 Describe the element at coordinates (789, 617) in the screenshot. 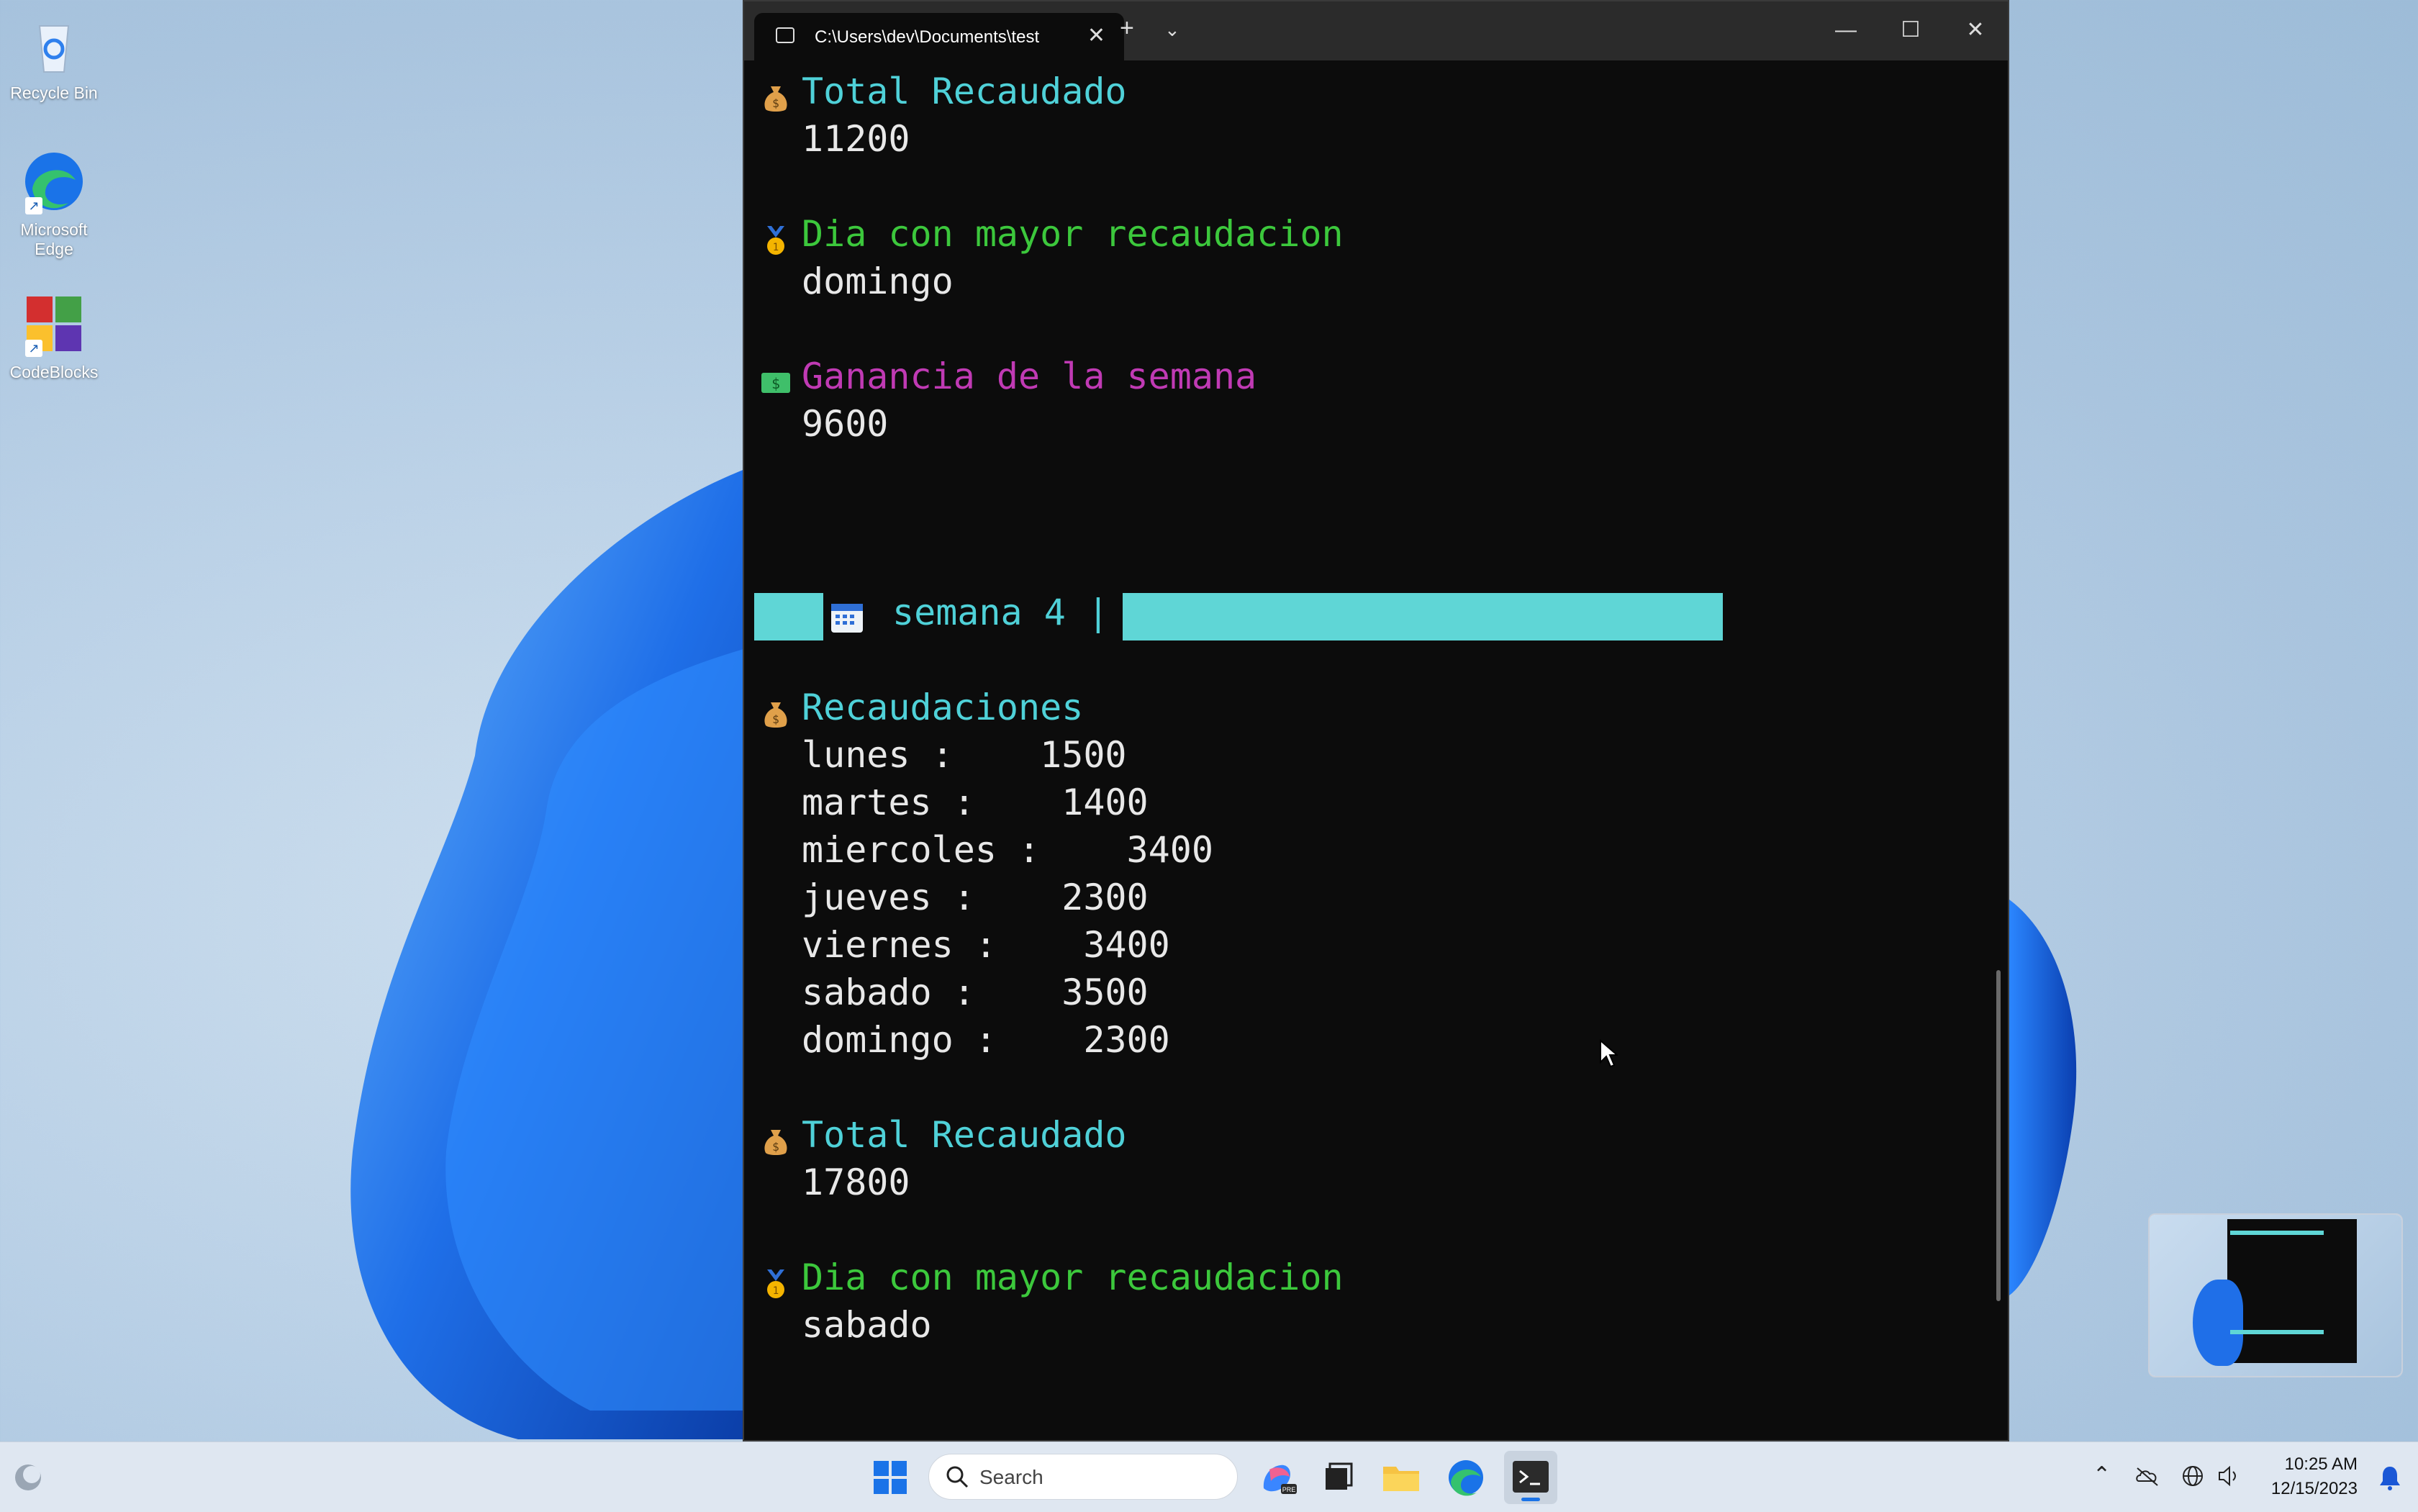

I see `week-header-left-bar` at that location.